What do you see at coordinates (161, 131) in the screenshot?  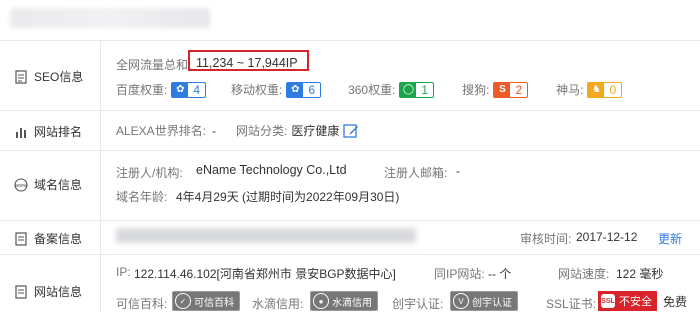 I see `alexa-label: ALEXA世界排名:` at bounding box center [161, 131].